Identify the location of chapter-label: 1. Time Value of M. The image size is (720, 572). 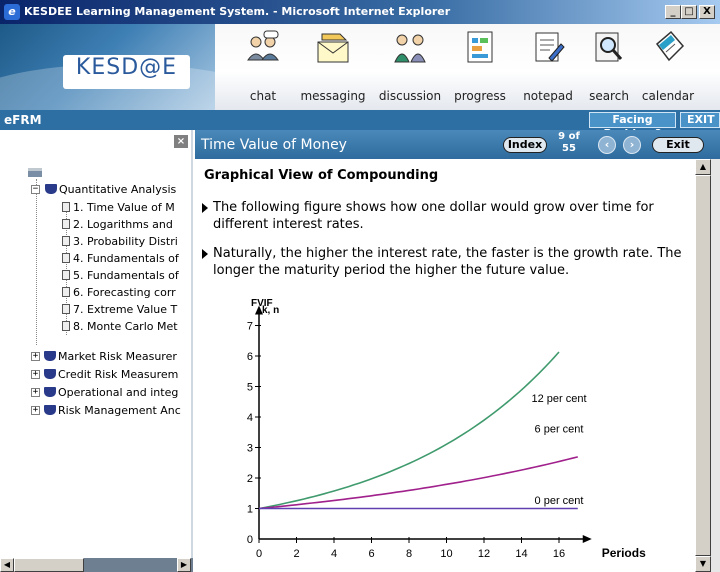
(124, 207).